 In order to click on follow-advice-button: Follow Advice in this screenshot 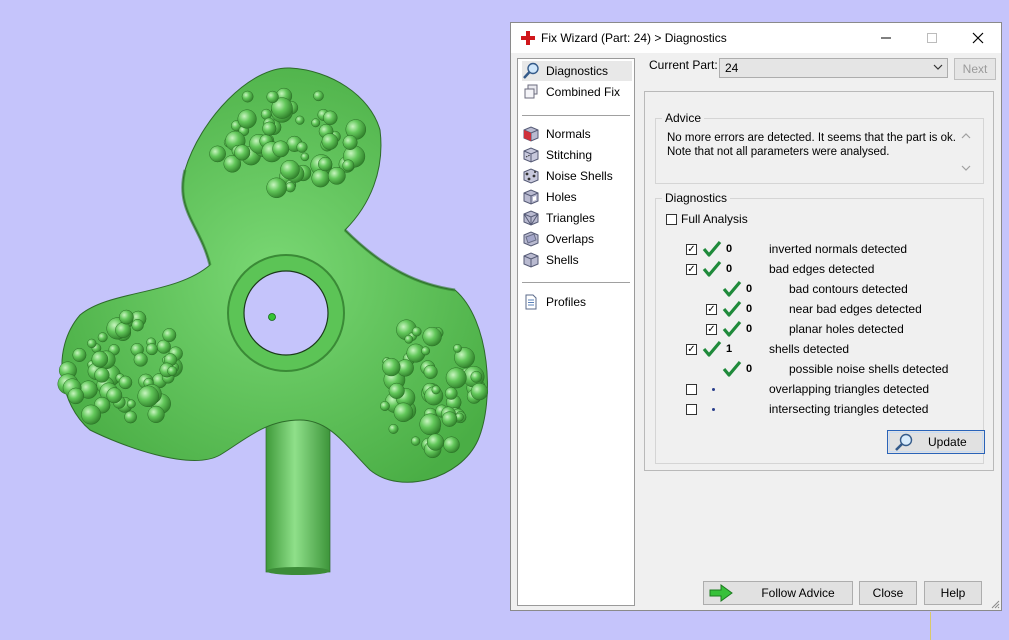, I will do `click(778, 593)`.